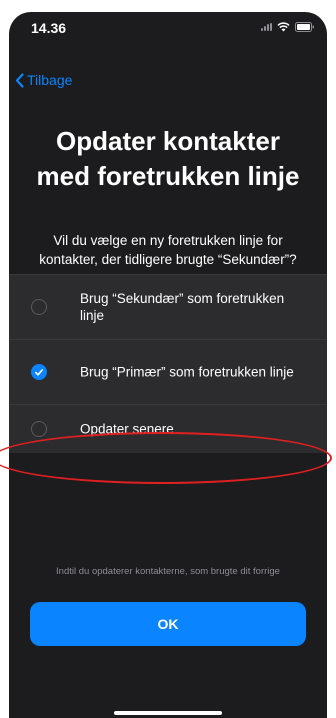 The height and width of the screenshot is (718, 336). What do you see at coordinates (305, 27) in the screenshot?
I see `battery-icon` at bounding box center [305, 27].